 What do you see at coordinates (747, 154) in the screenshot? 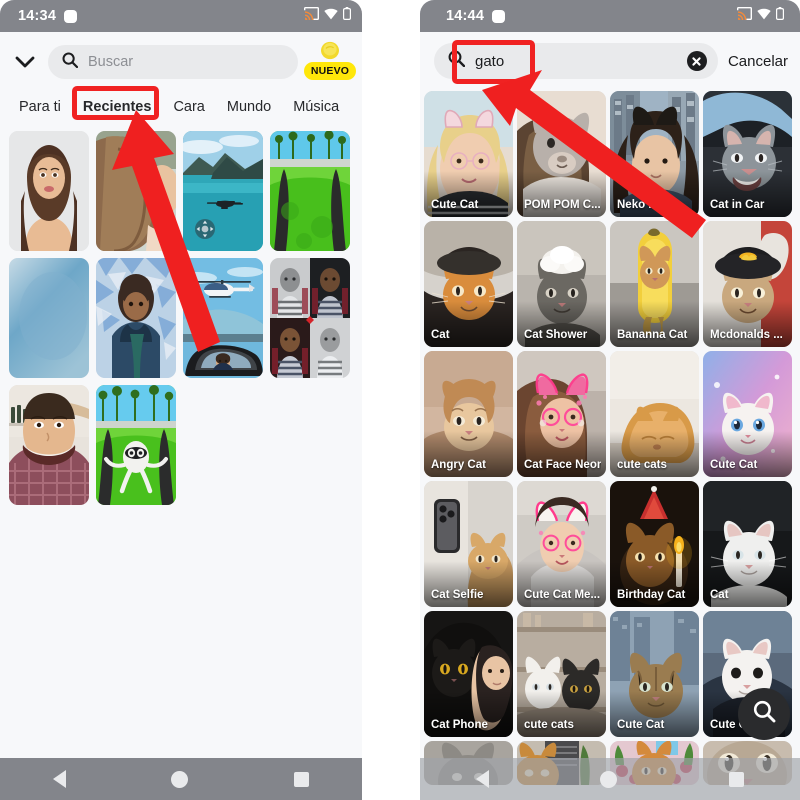
I see `result-tile: Cat in Car` at bounding box center [747, 154].